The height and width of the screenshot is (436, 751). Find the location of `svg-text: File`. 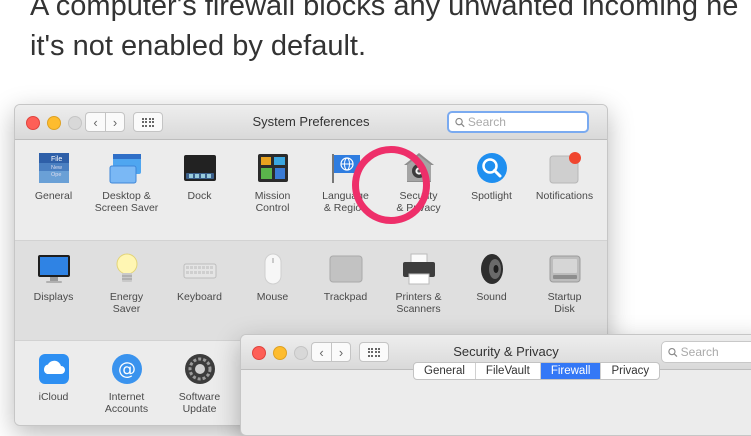

svg-text: File is located at coordinates (56, 159).